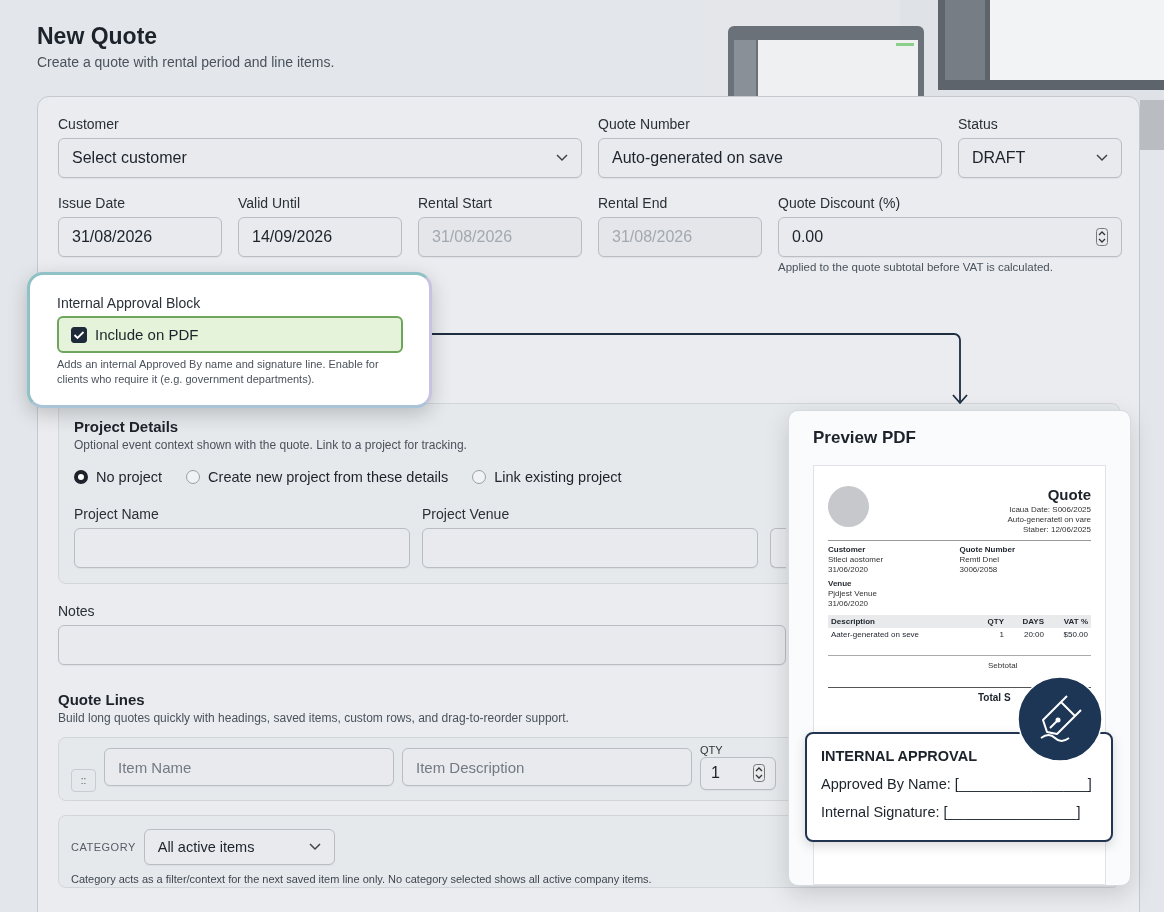 Image resolution: width=1164 pixels, height=912 pixels. Describe the element at coordinates (79, 334) in the screenshot. I see `checkbox-icon` at that location.